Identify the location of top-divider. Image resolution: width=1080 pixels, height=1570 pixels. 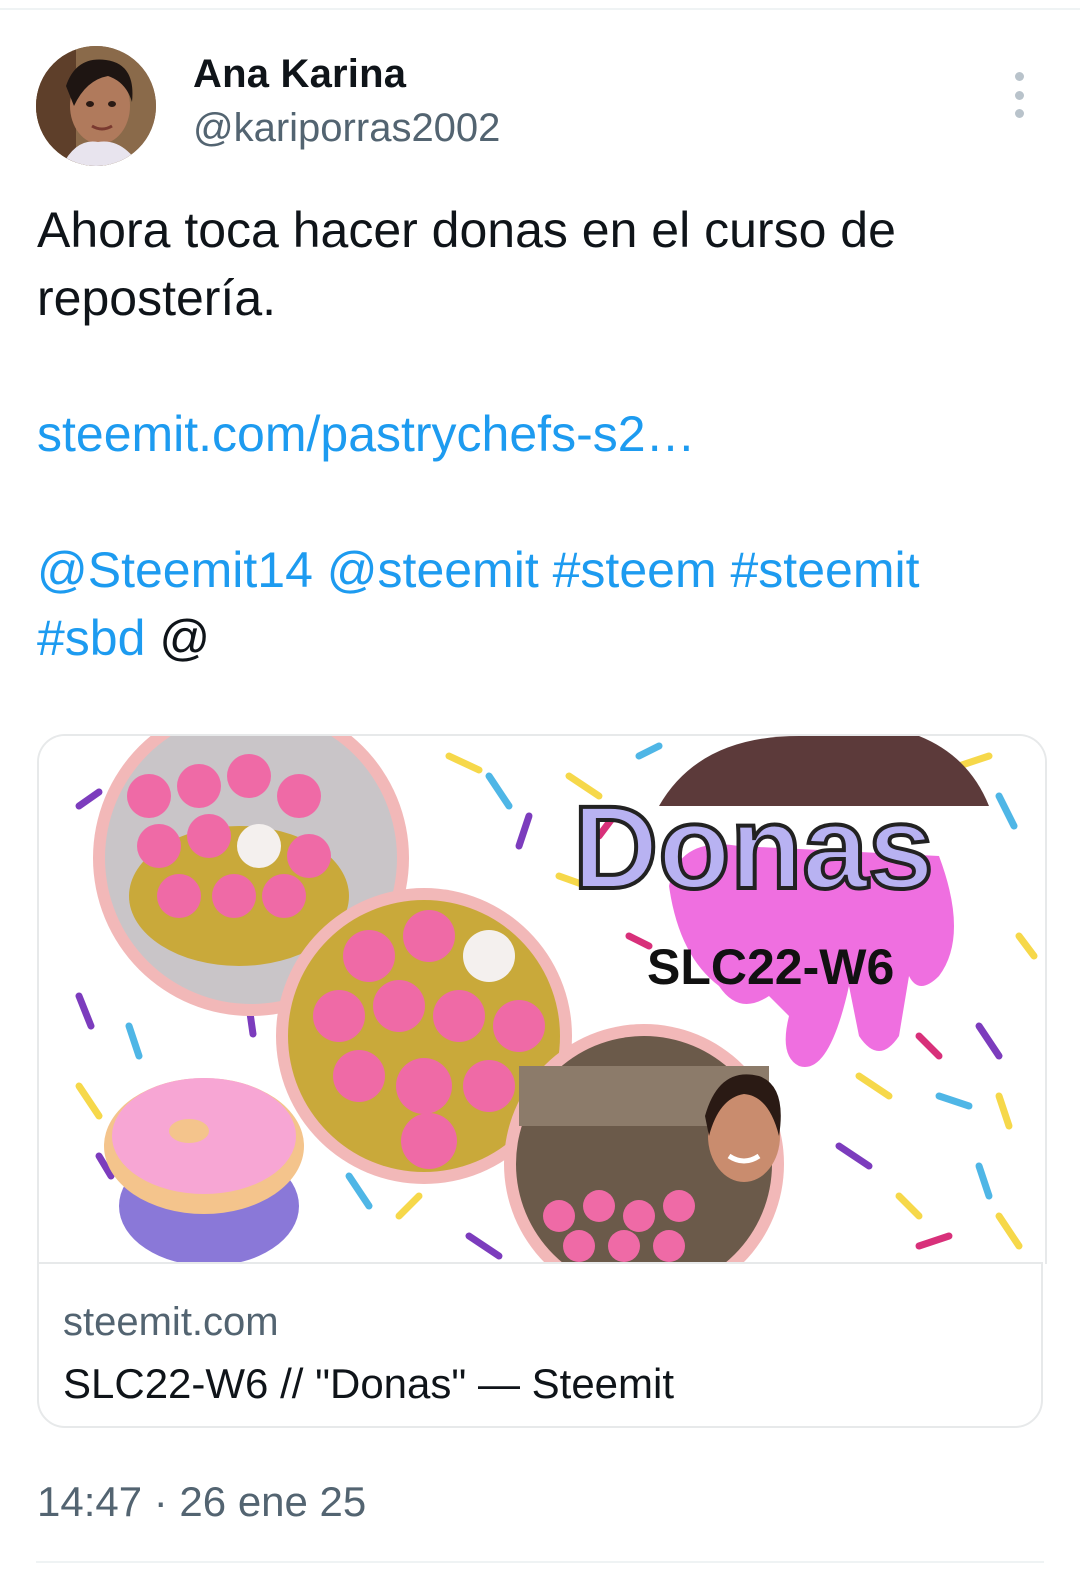
(540, 9).